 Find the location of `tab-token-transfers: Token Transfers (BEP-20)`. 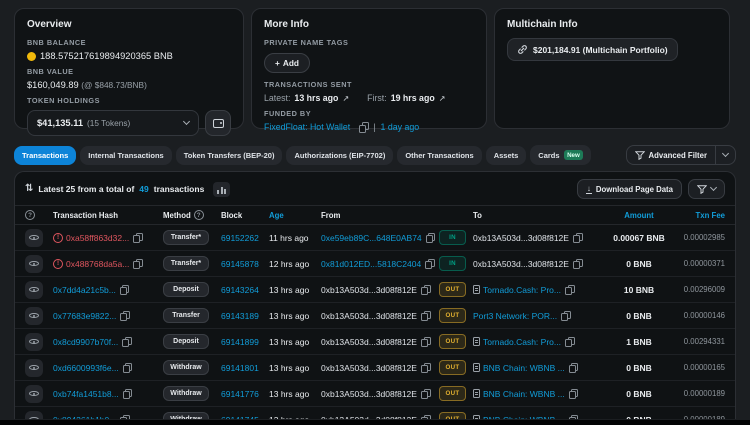

tab-token-transfers: Token Transfers (BEP-20) is located at coordinates (229, 155).